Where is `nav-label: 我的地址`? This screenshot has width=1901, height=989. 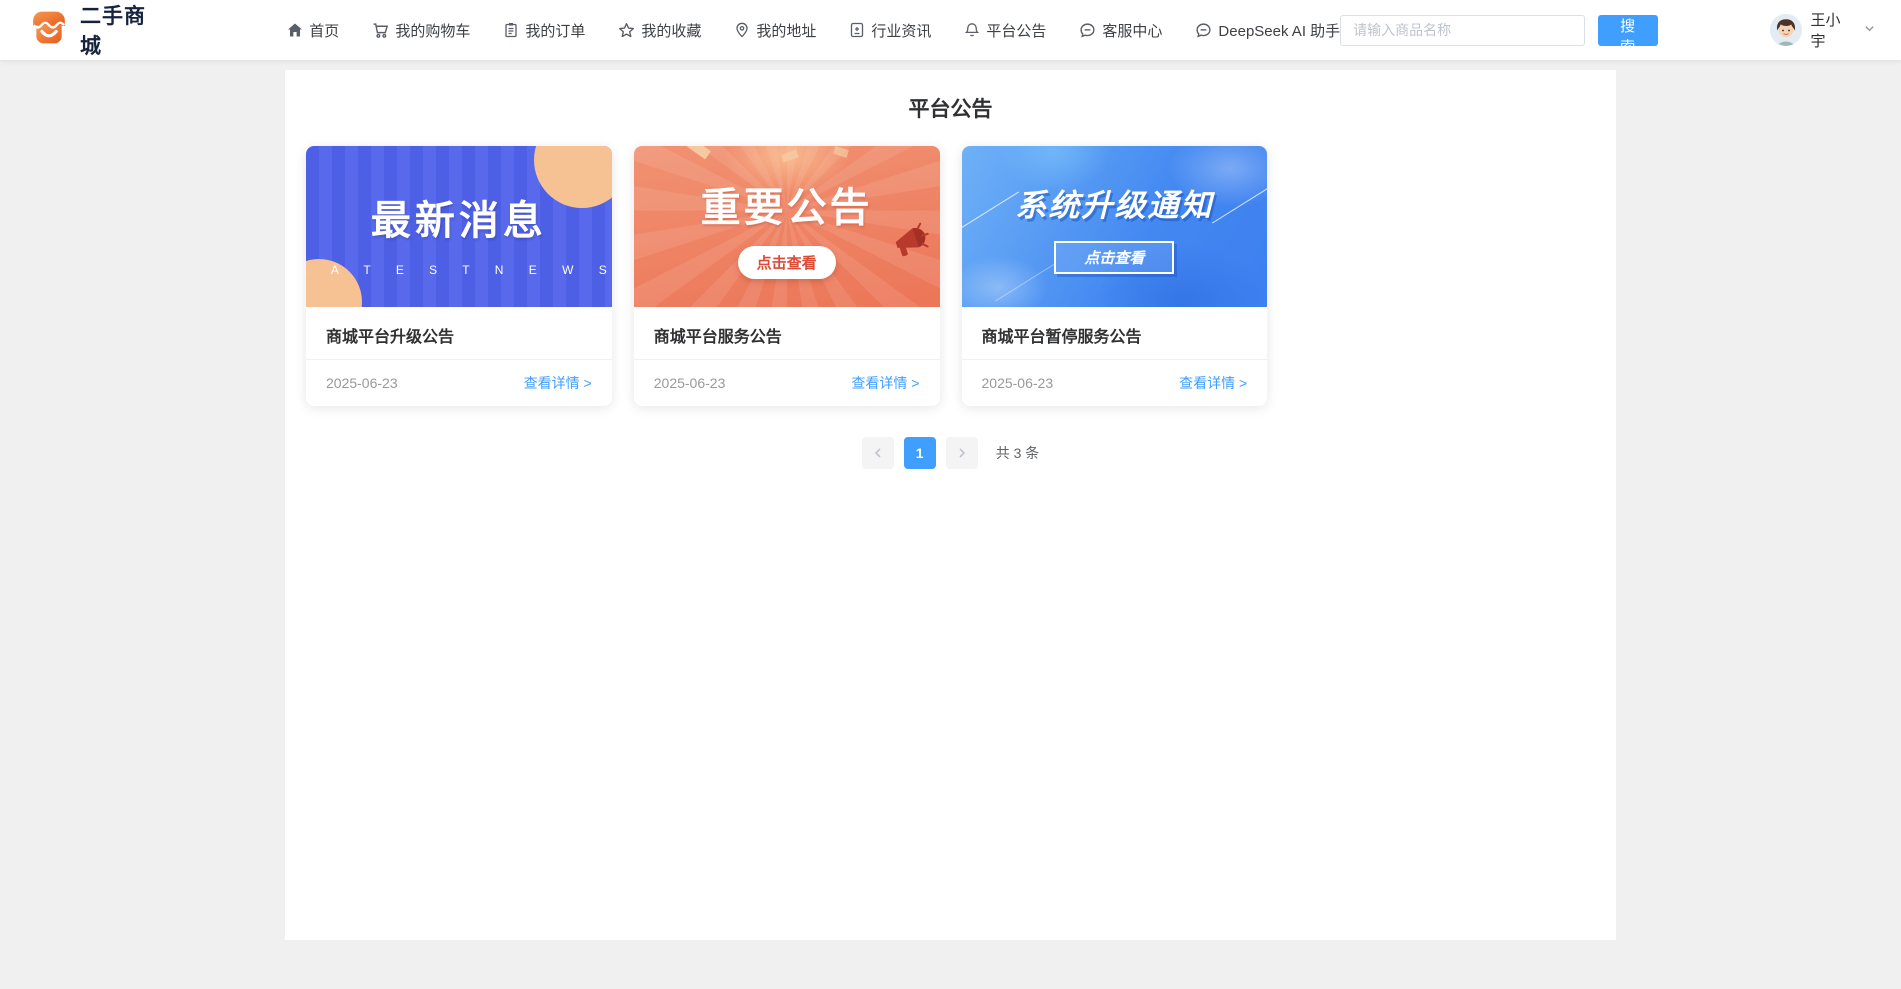 nav-label: 我的地址 is located at coordinates (786, 31).